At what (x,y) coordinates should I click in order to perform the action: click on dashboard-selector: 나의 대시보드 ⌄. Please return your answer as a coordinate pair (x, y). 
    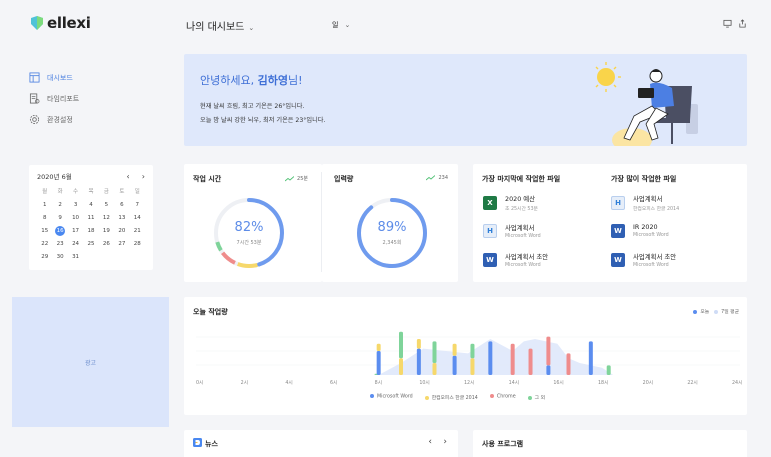
    Looking at the image, I should click on (220, 25).